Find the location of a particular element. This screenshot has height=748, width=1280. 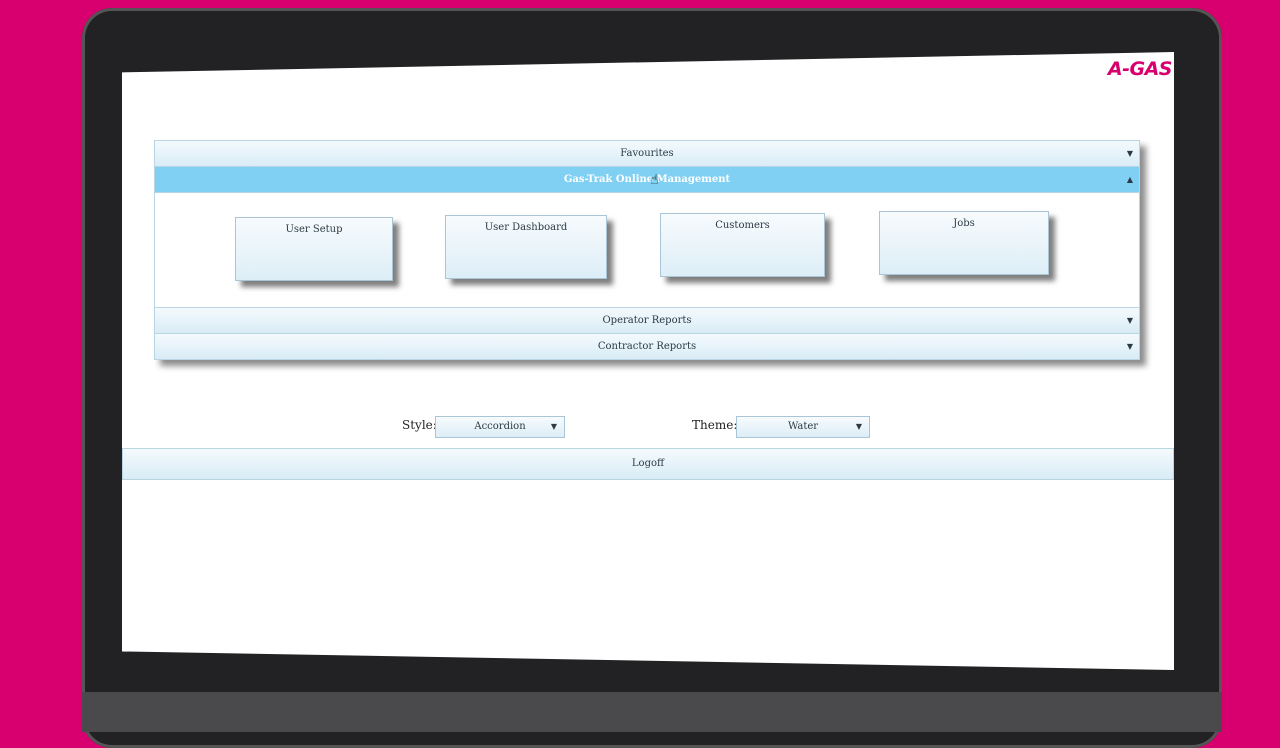

tile-customers: Customers is located at coordinates (742, 245).